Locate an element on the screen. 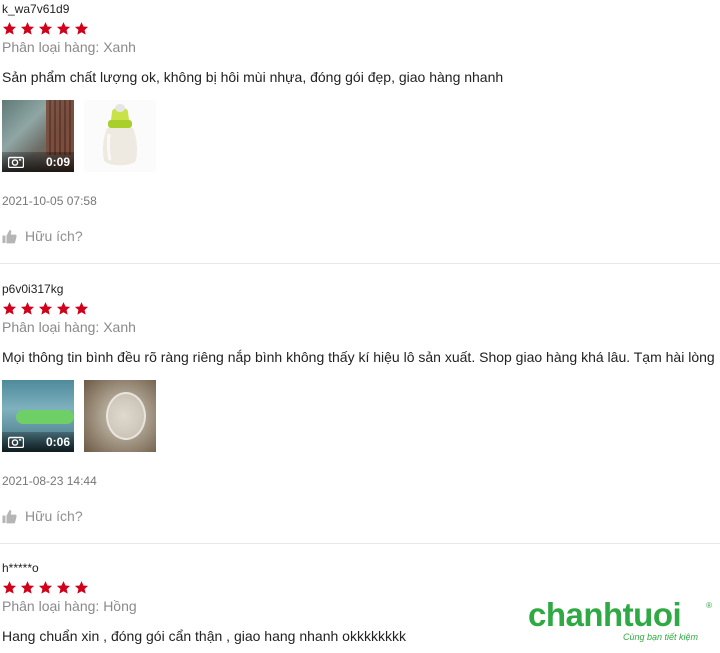 The width and height of the screenshot is (720, 653). review-username: h*****o is located at coordinates (20, 568).